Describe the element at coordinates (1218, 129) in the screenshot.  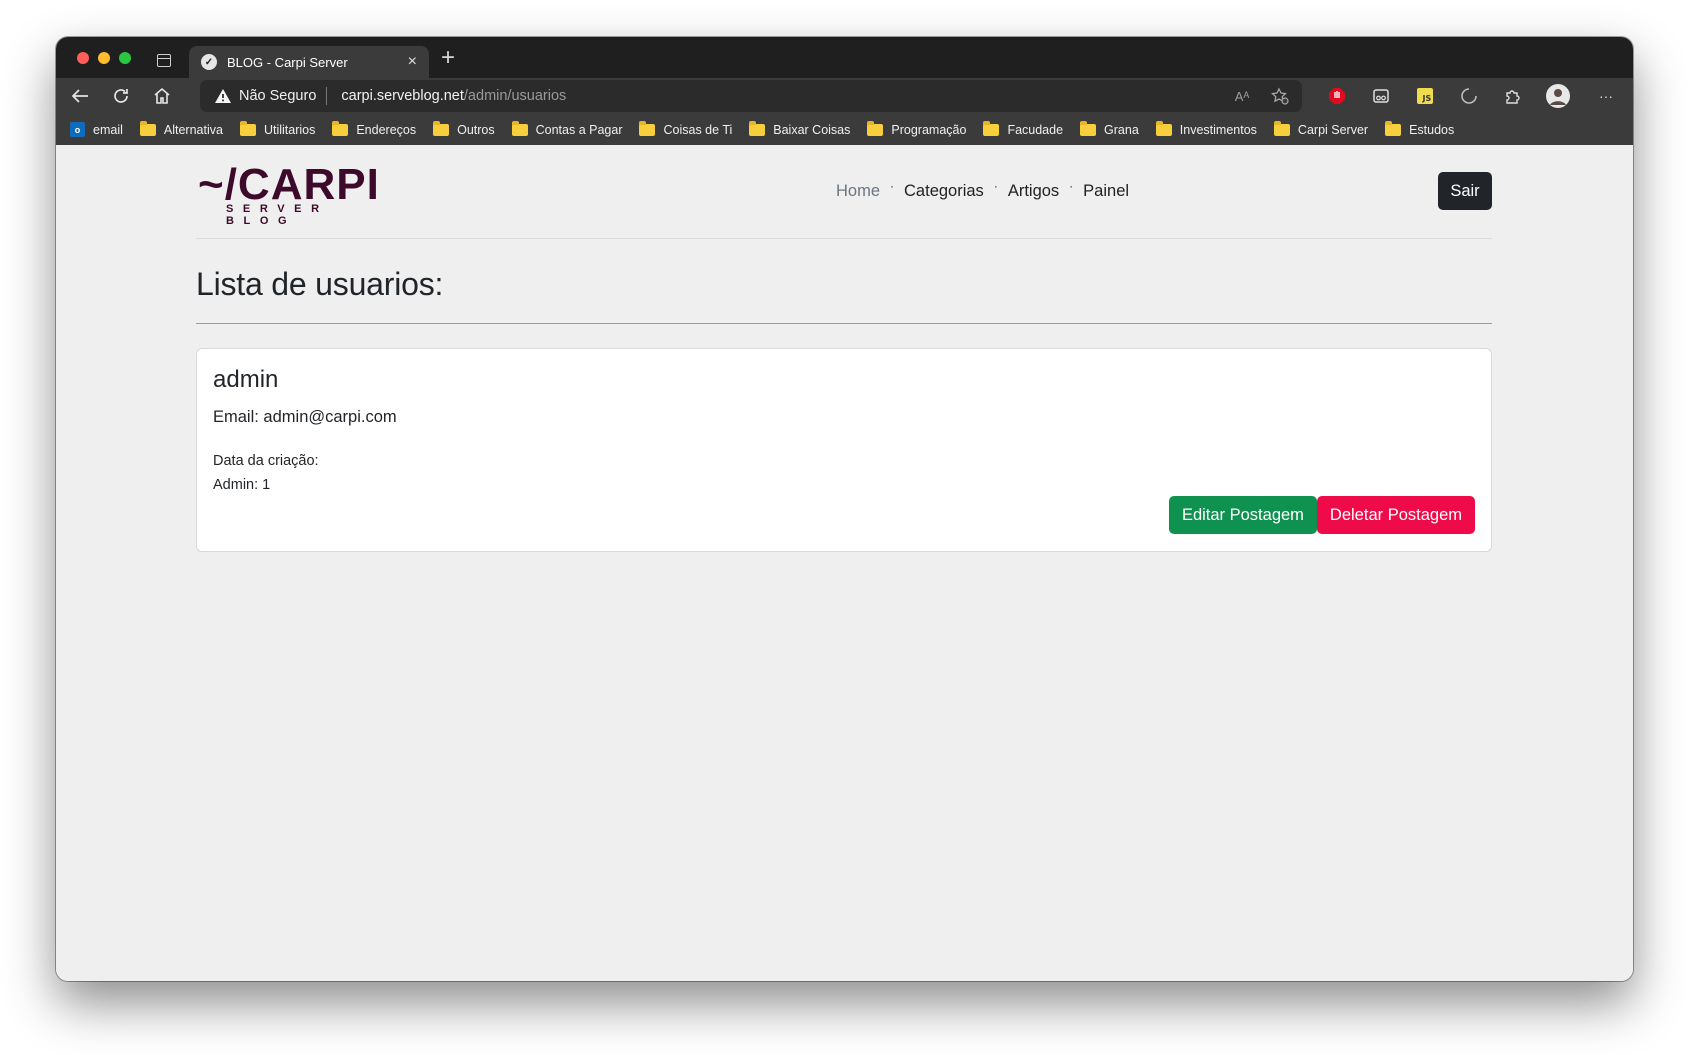
I see `bookmark-label: Investimentos` at that location.